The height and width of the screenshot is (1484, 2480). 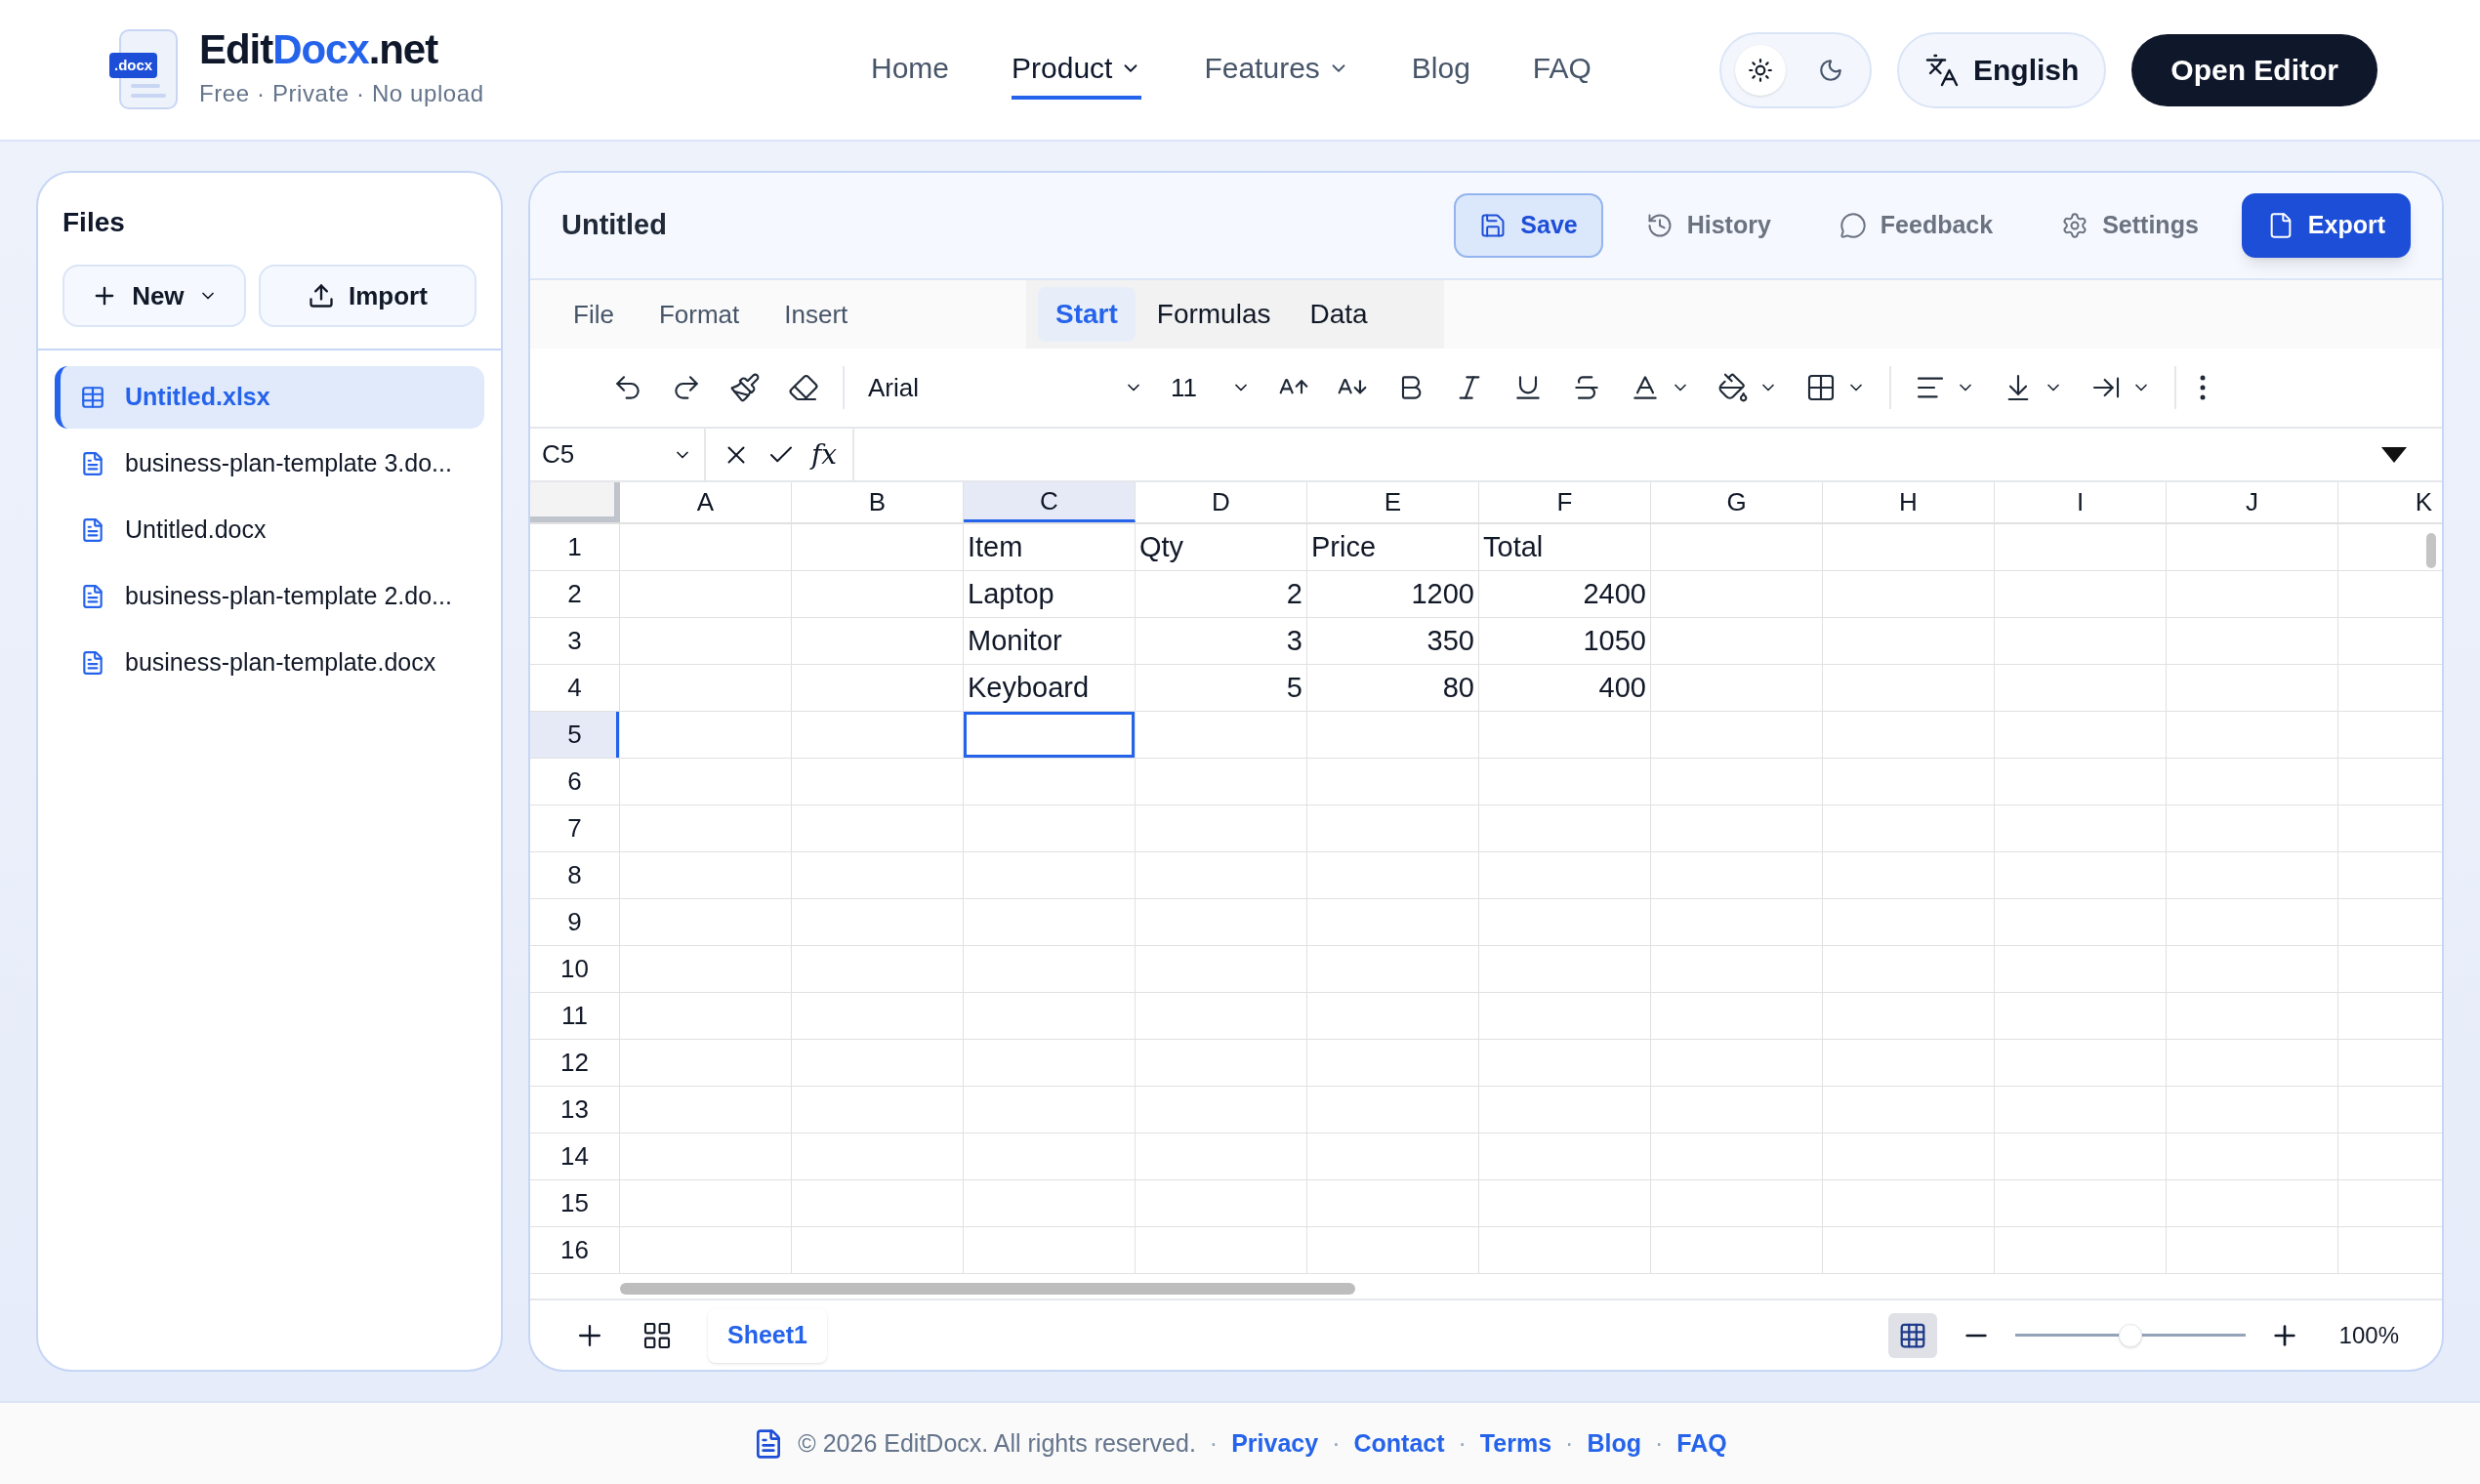 I want to click on nav-link: Product, so click(x=1077, y=70).